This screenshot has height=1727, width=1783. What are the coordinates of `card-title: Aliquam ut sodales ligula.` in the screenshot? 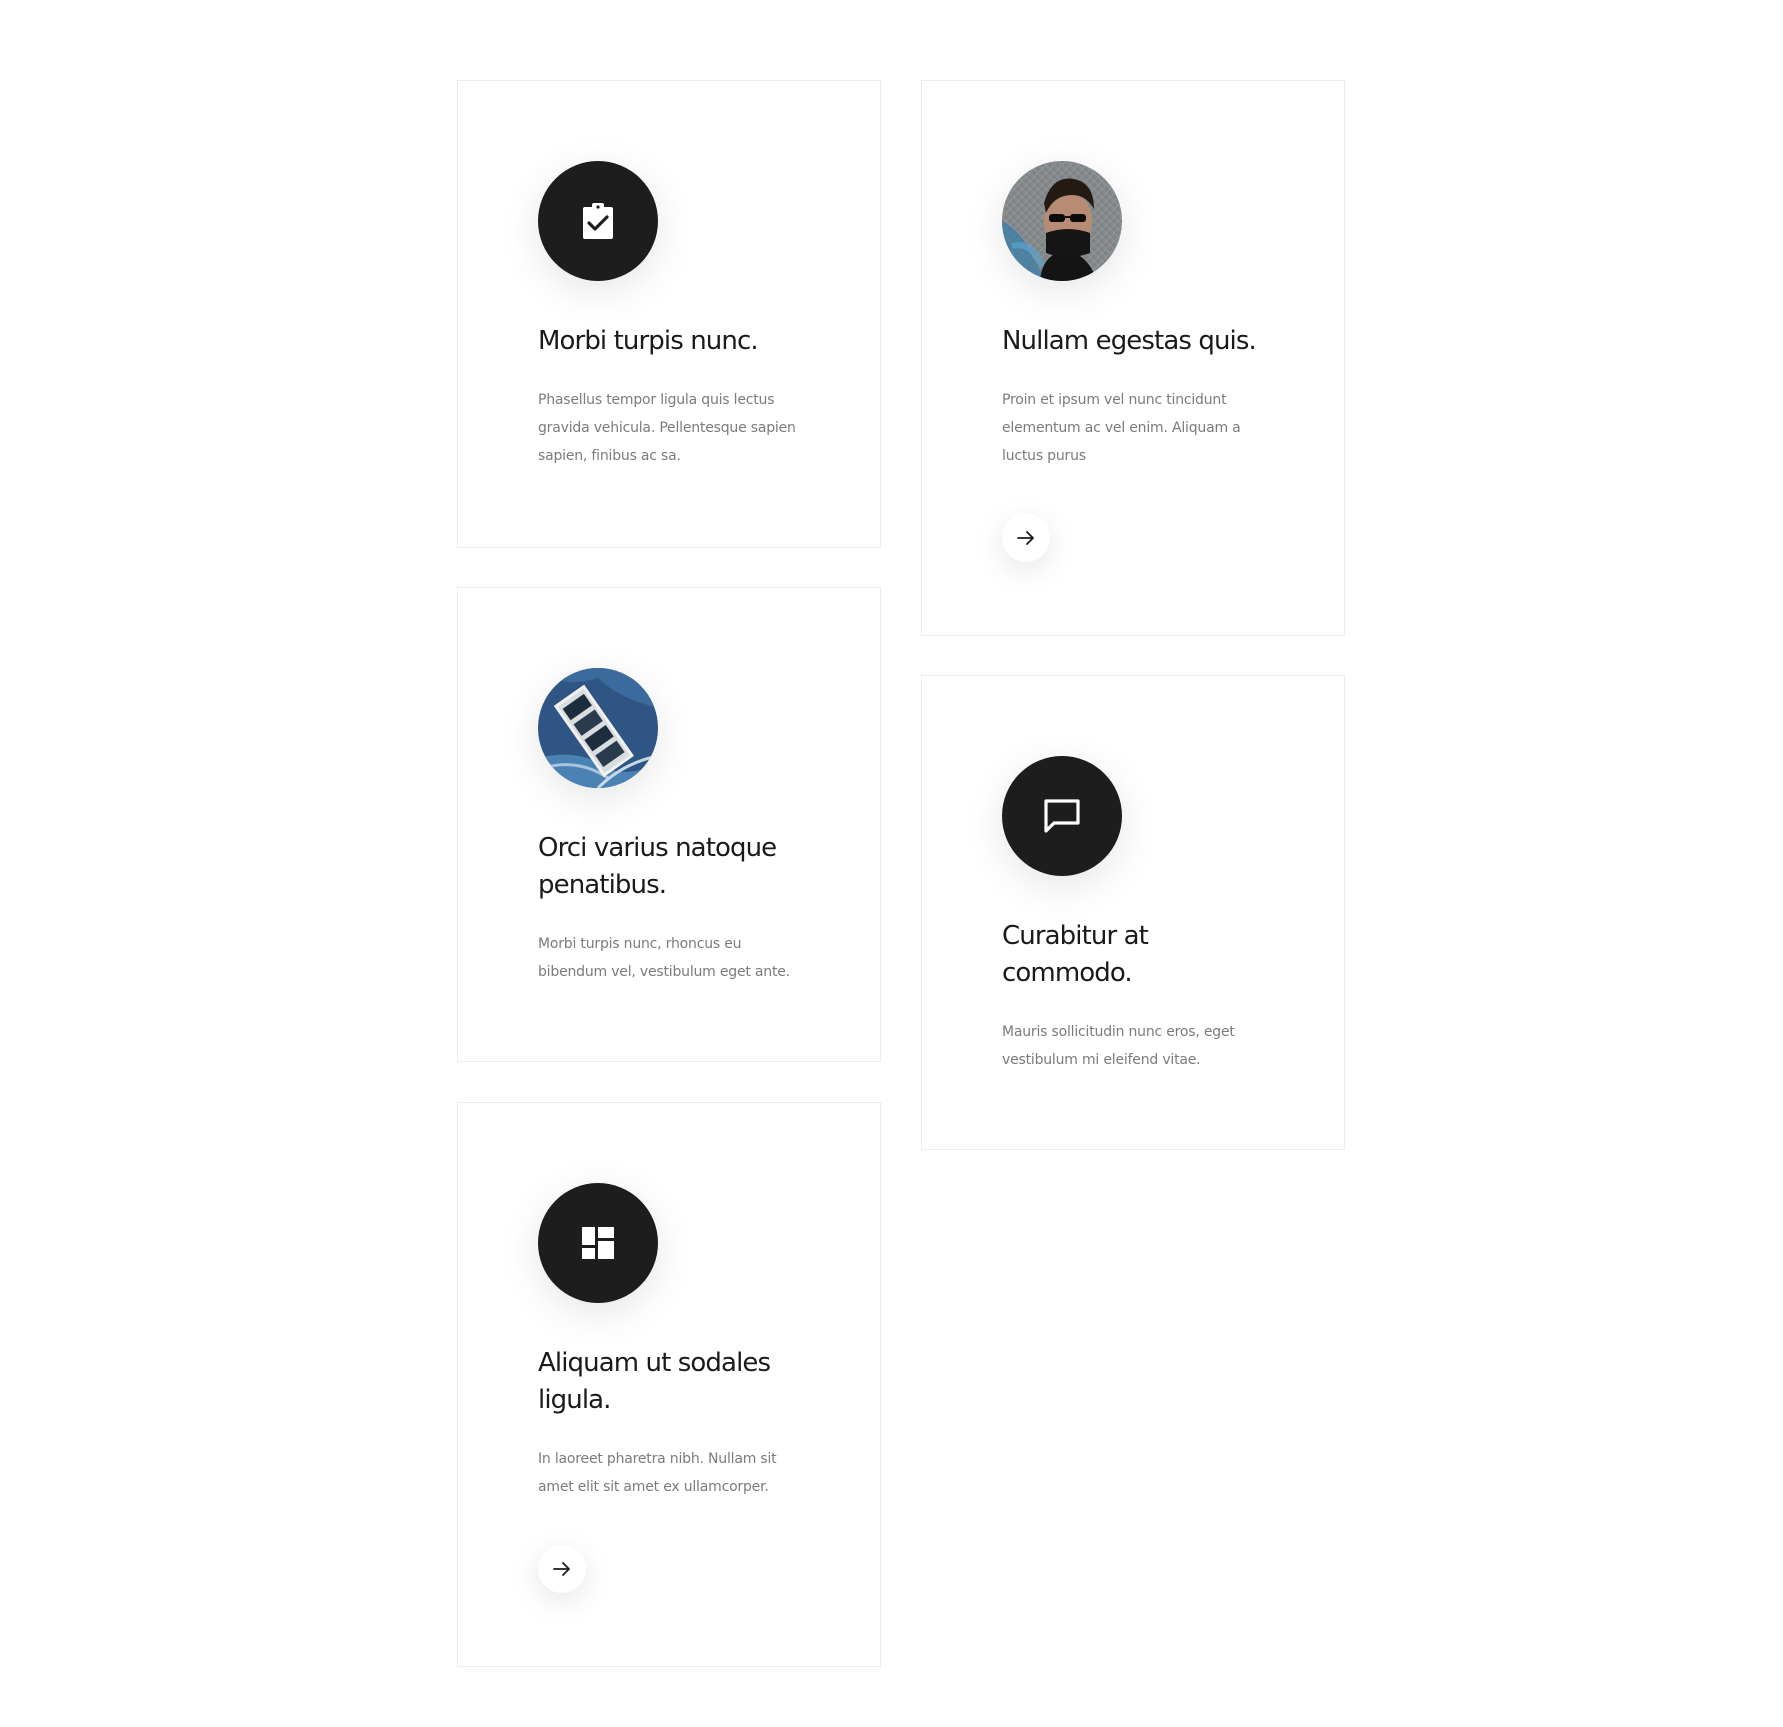 It's located at (654, 1381).